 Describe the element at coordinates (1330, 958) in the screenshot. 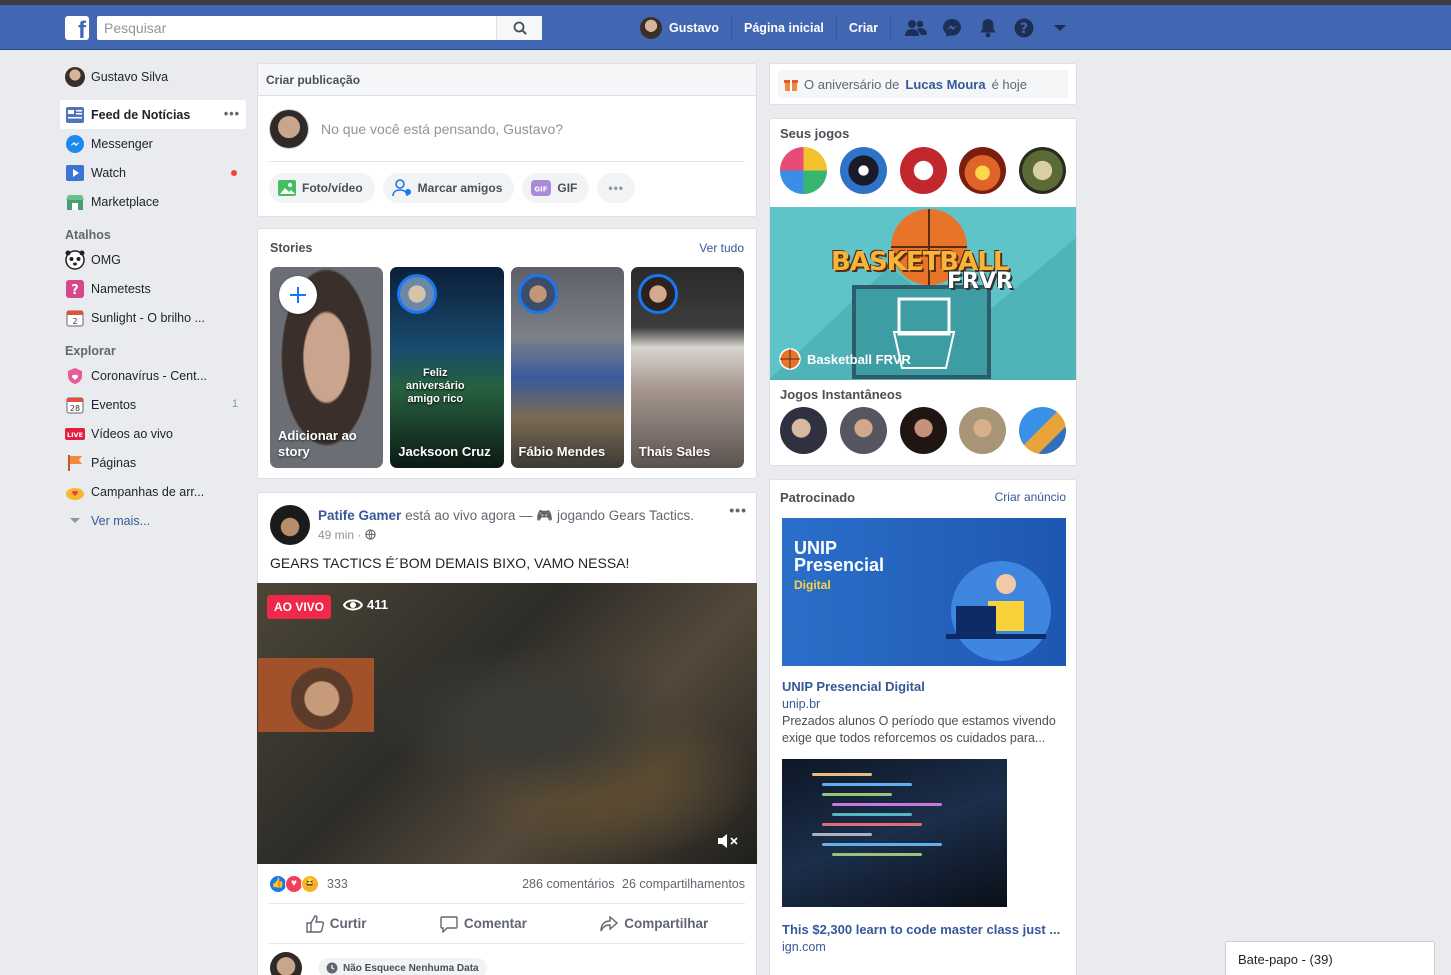

I see `chat-bar: Bate-papo - (39)` at that location.